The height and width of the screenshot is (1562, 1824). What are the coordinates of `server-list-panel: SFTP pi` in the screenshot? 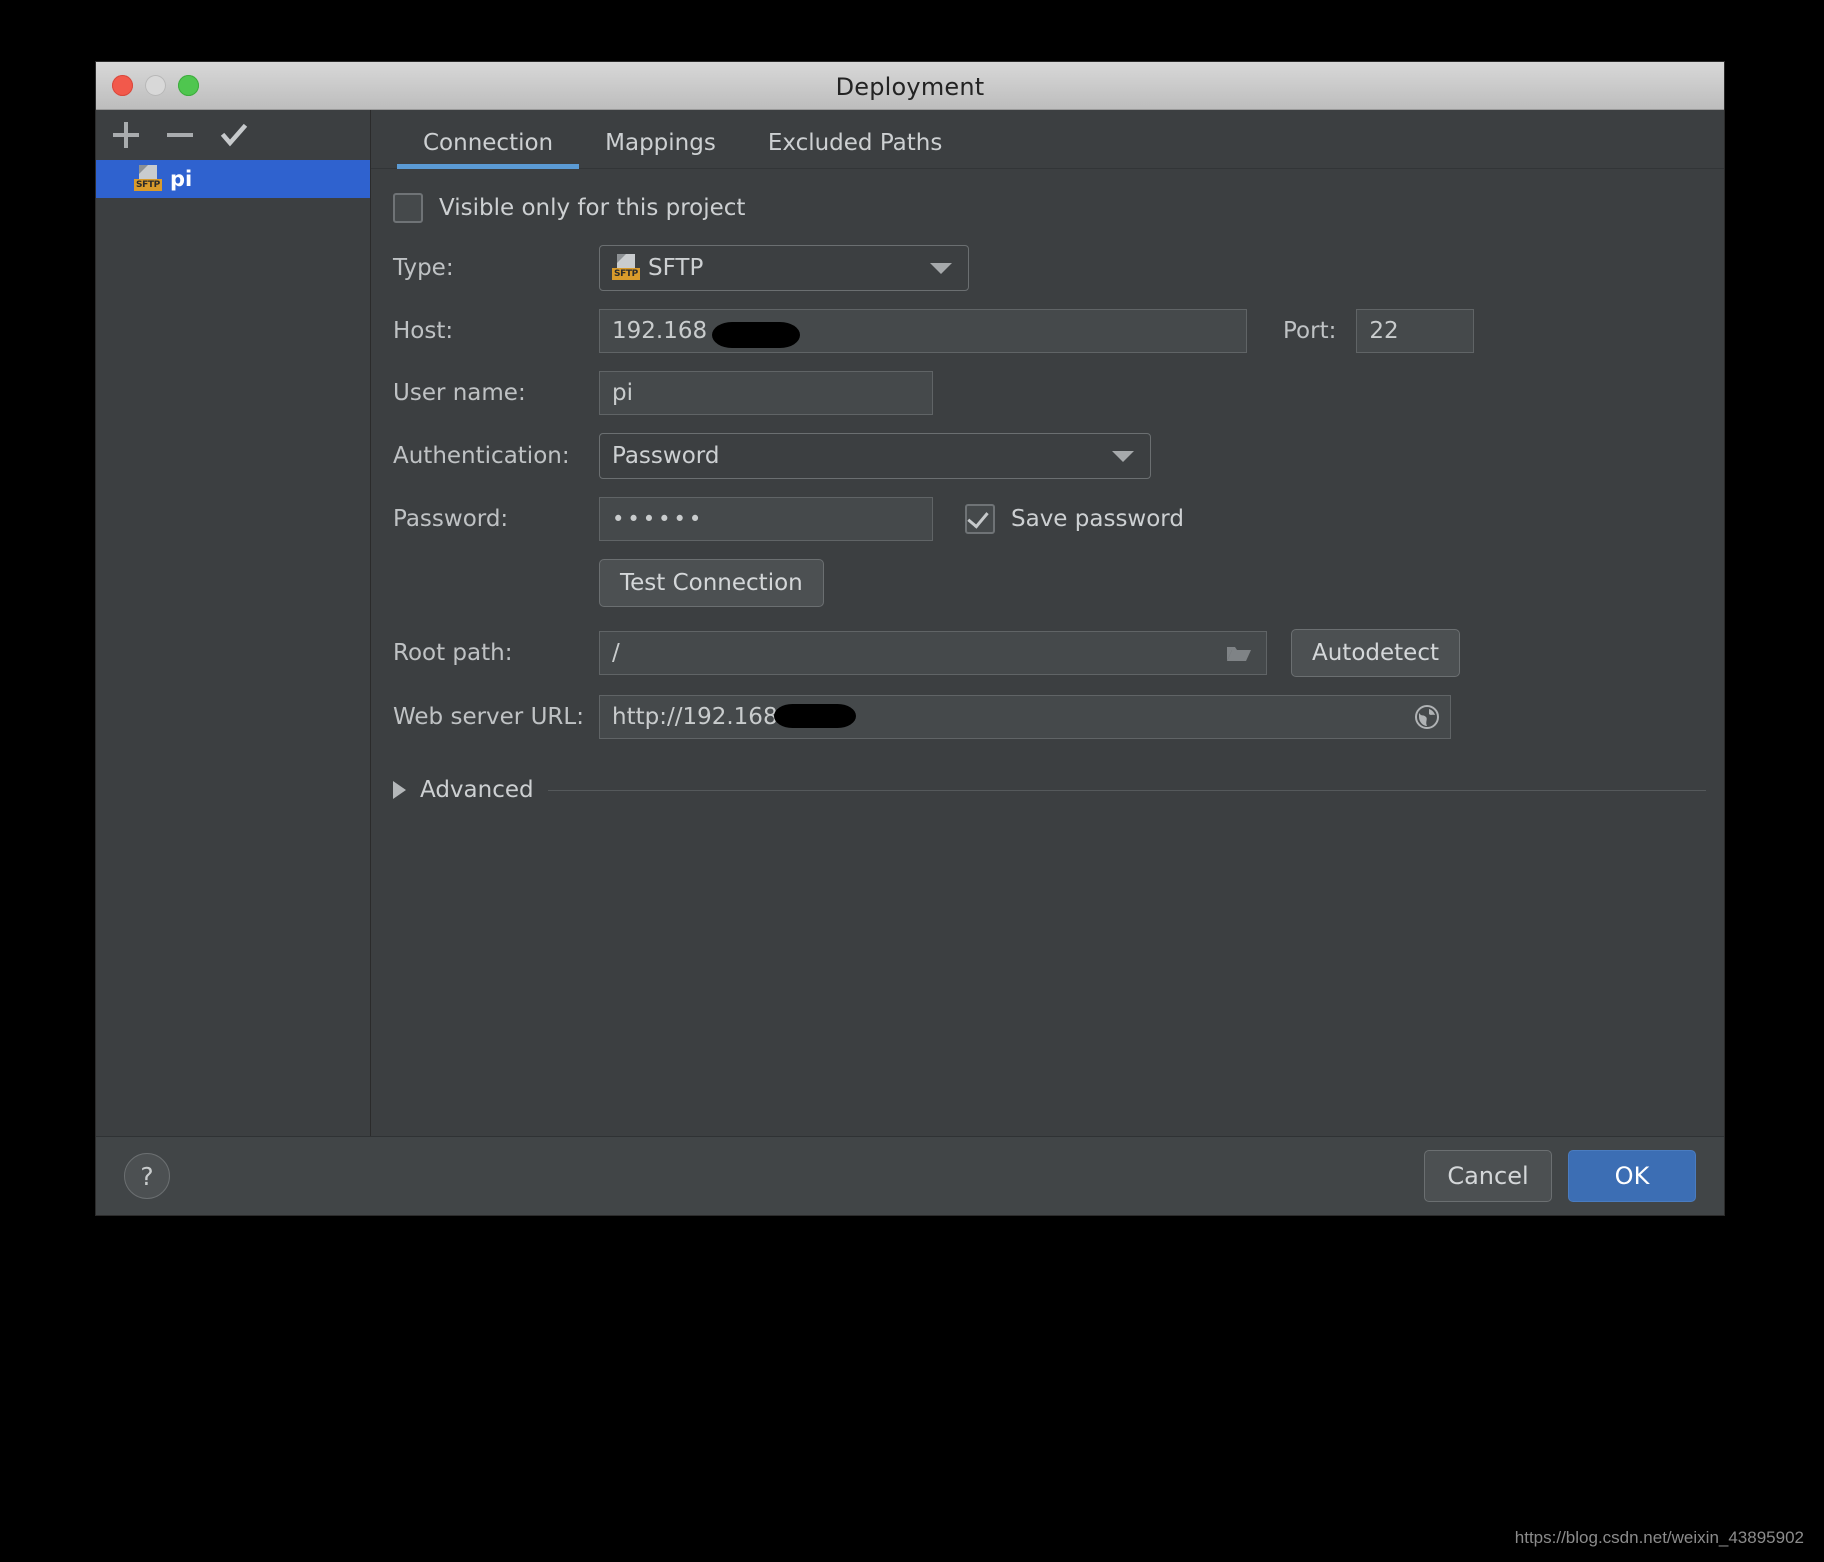 It's located at (233, 623).